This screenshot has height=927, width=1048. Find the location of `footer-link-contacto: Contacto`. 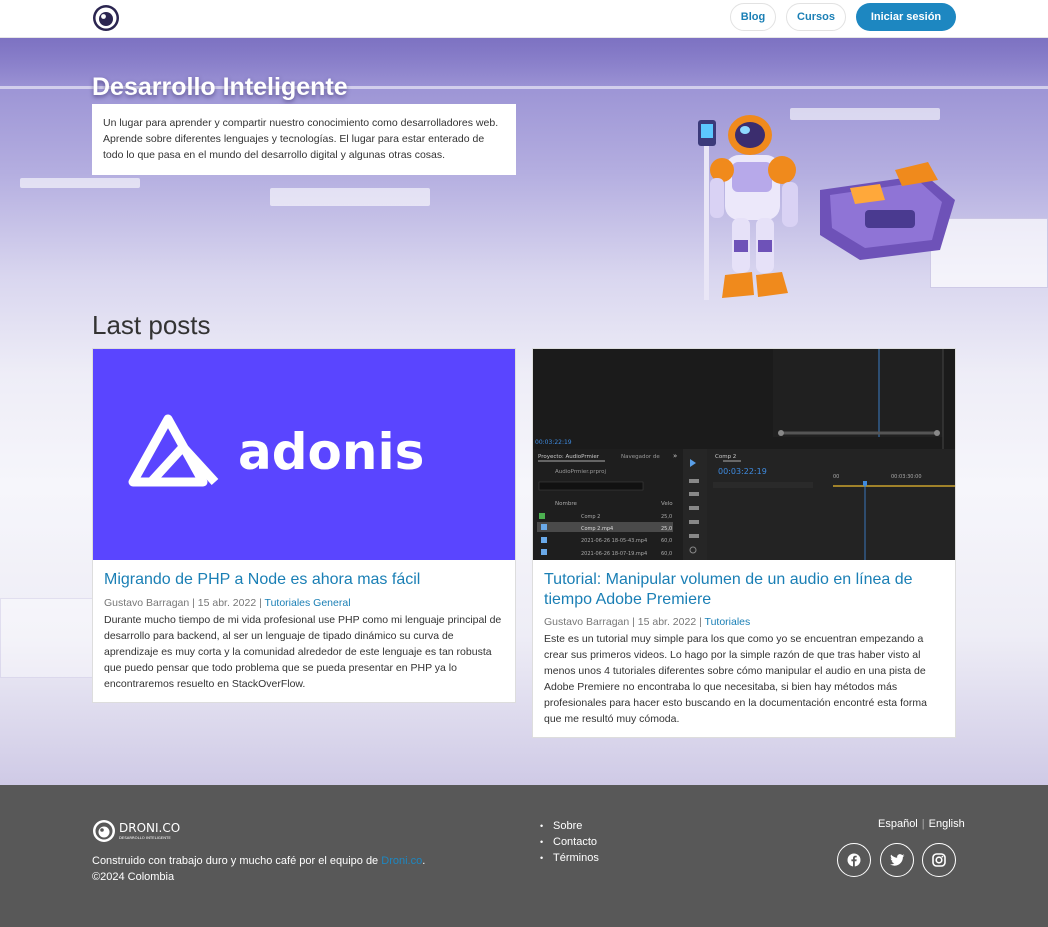

footer-link-contacto: Contacto is located at coordinates (569, 842).